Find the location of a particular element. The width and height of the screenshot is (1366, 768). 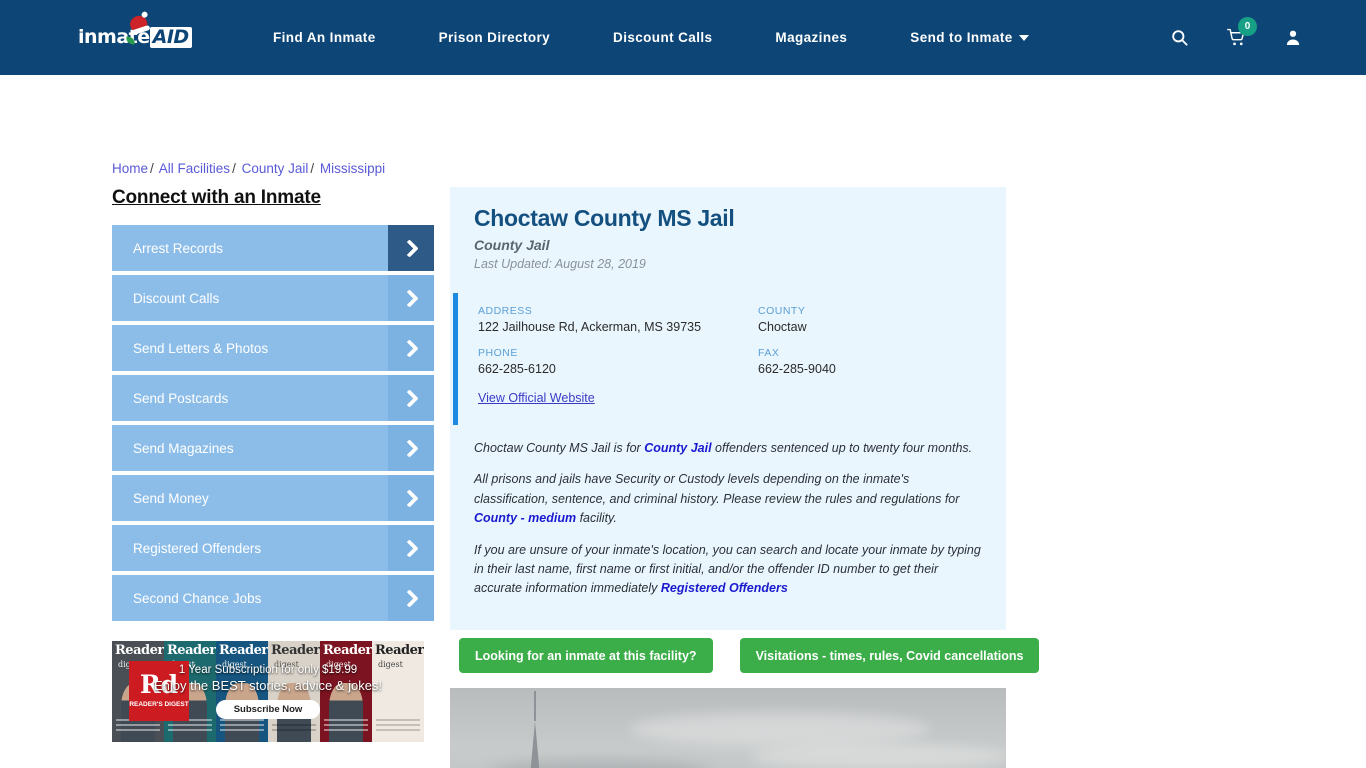

p3-link-registered-offenders: Registered Offenders is located at coordinates (724, 588).